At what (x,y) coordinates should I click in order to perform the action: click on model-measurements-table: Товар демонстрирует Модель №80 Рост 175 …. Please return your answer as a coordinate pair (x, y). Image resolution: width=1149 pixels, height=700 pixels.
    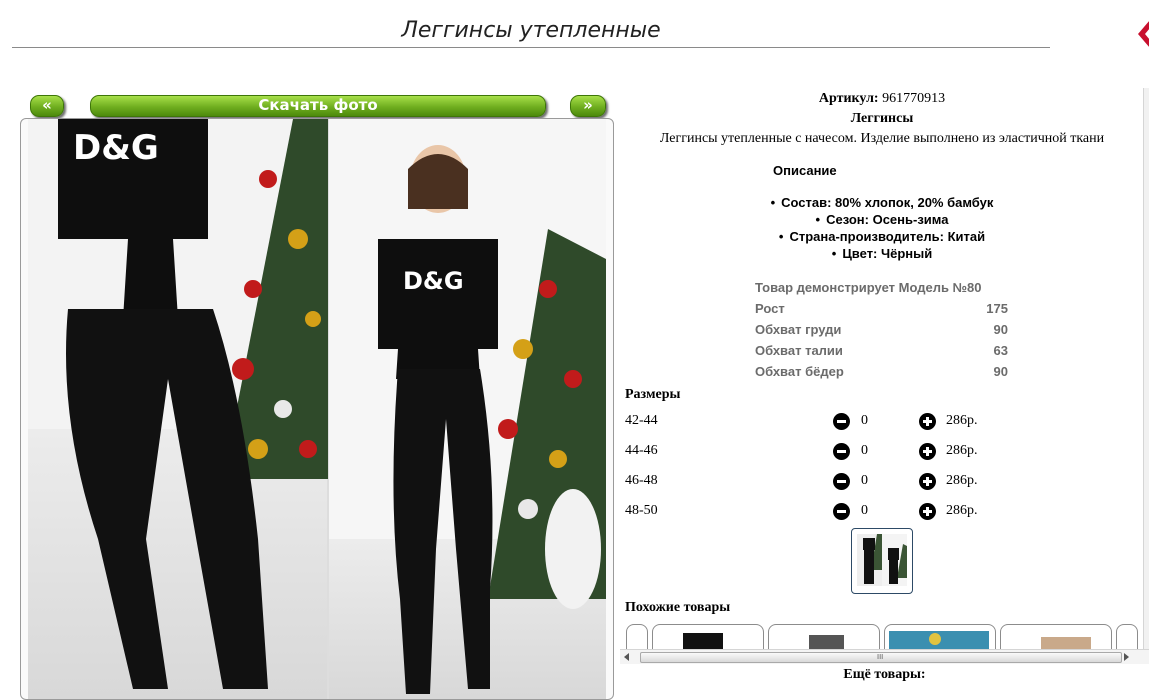
    Looking at the image, I should click on (881, 329).